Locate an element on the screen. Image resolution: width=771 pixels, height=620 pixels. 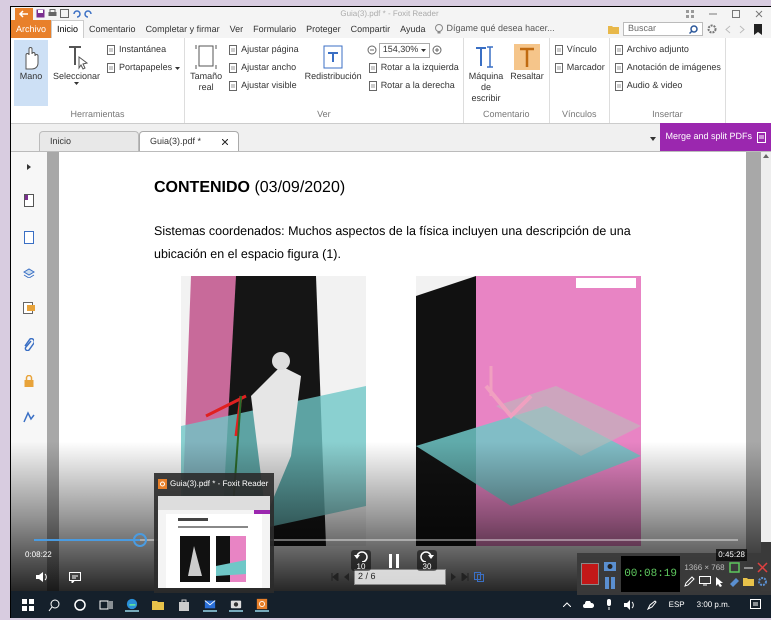
menu-tab: Compartir is located at coordinates (371, 29).